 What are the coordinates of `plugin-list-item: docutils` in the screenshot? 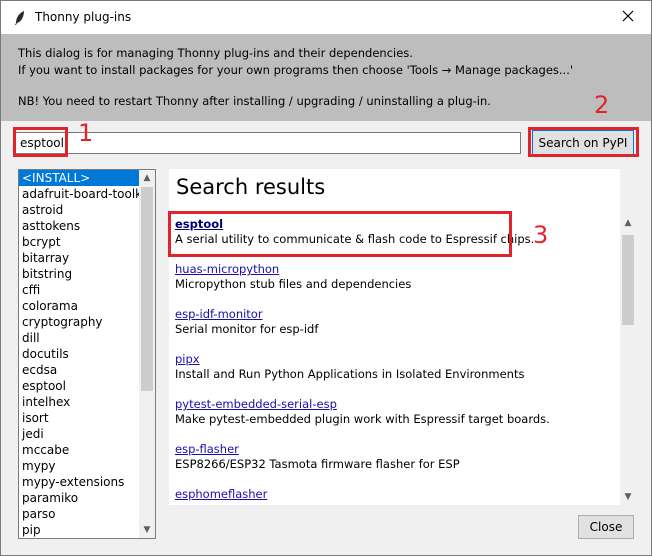 It's located at (79, 354).